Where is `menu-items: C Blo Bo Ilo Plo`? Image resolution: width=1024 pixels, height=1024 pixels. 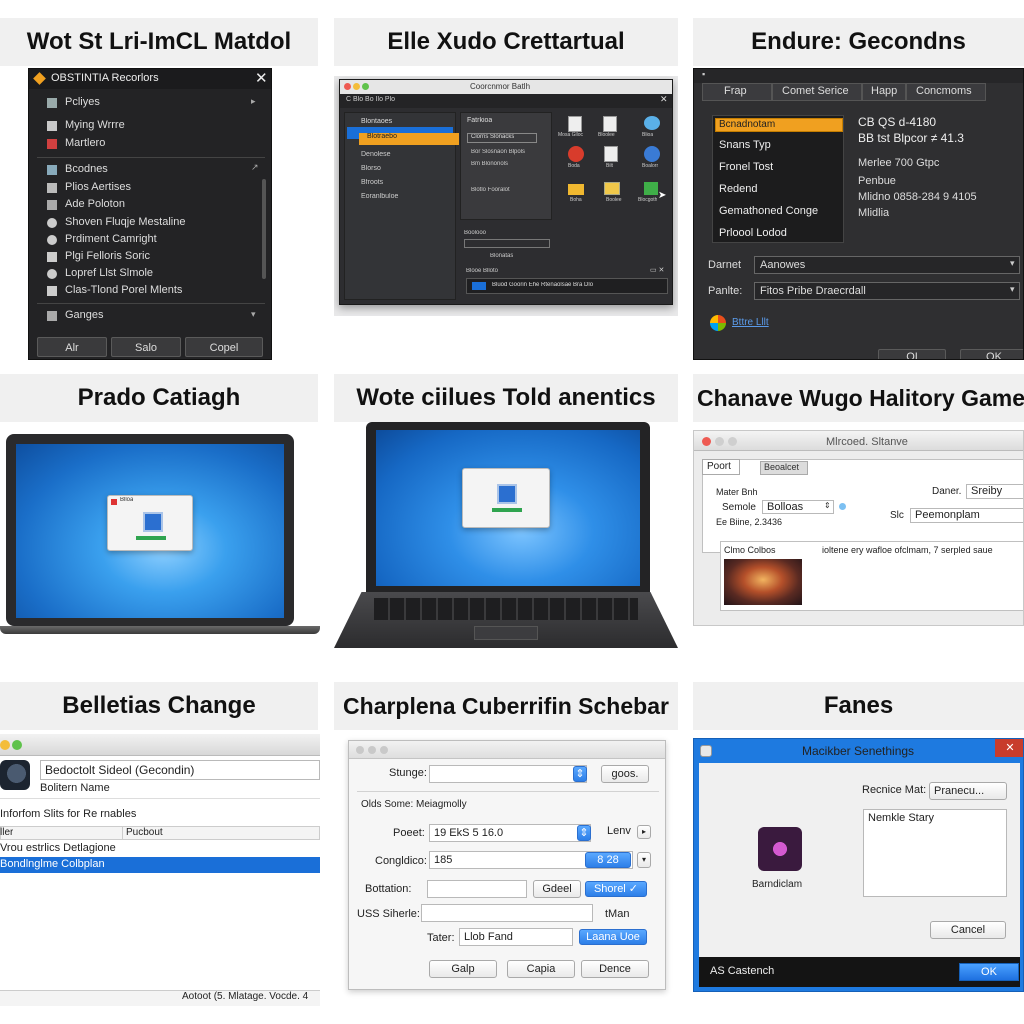
menu-items: C Blo Bo Ilo Plo is located at coordinates (370, 99).